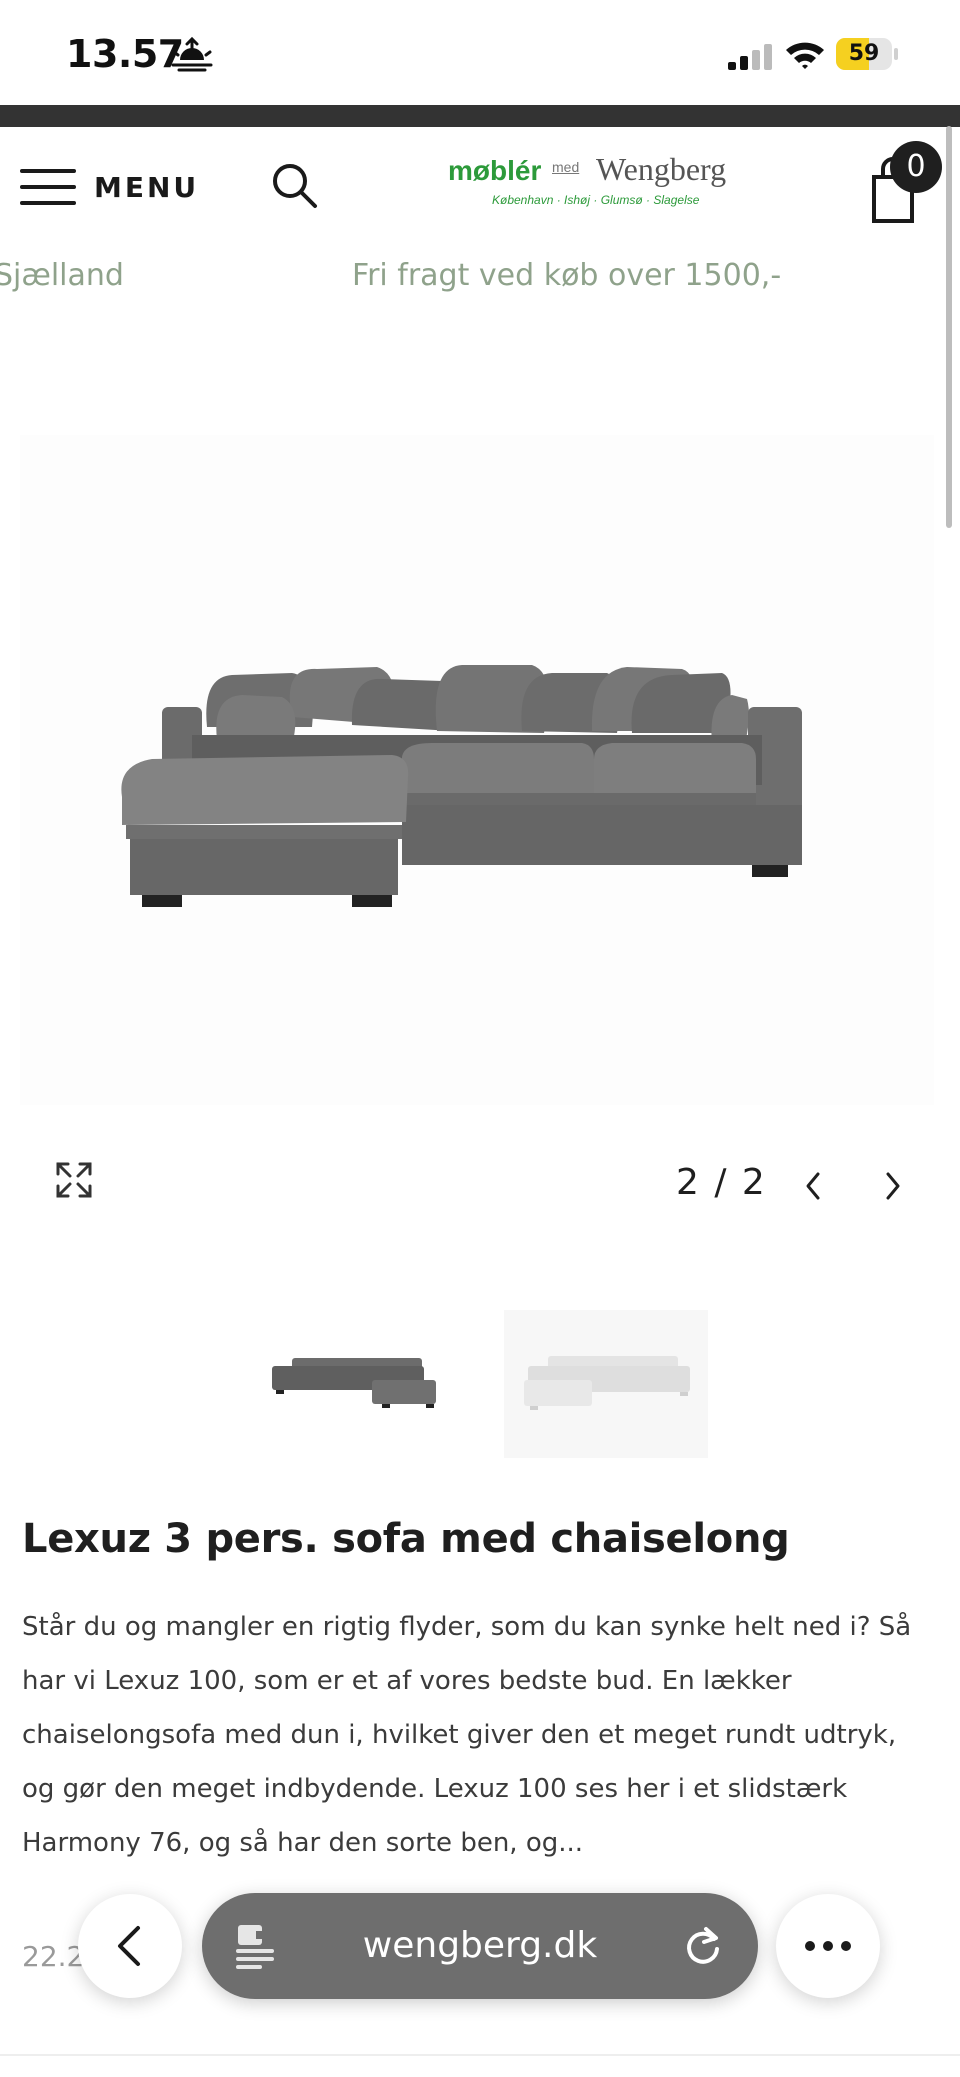 This screenshot has height=2077, width=960. What do you see at coordinates (480, 52) in the screenshot?
I see `status-bar: 13.57 59` at bounding box center [480, 52].